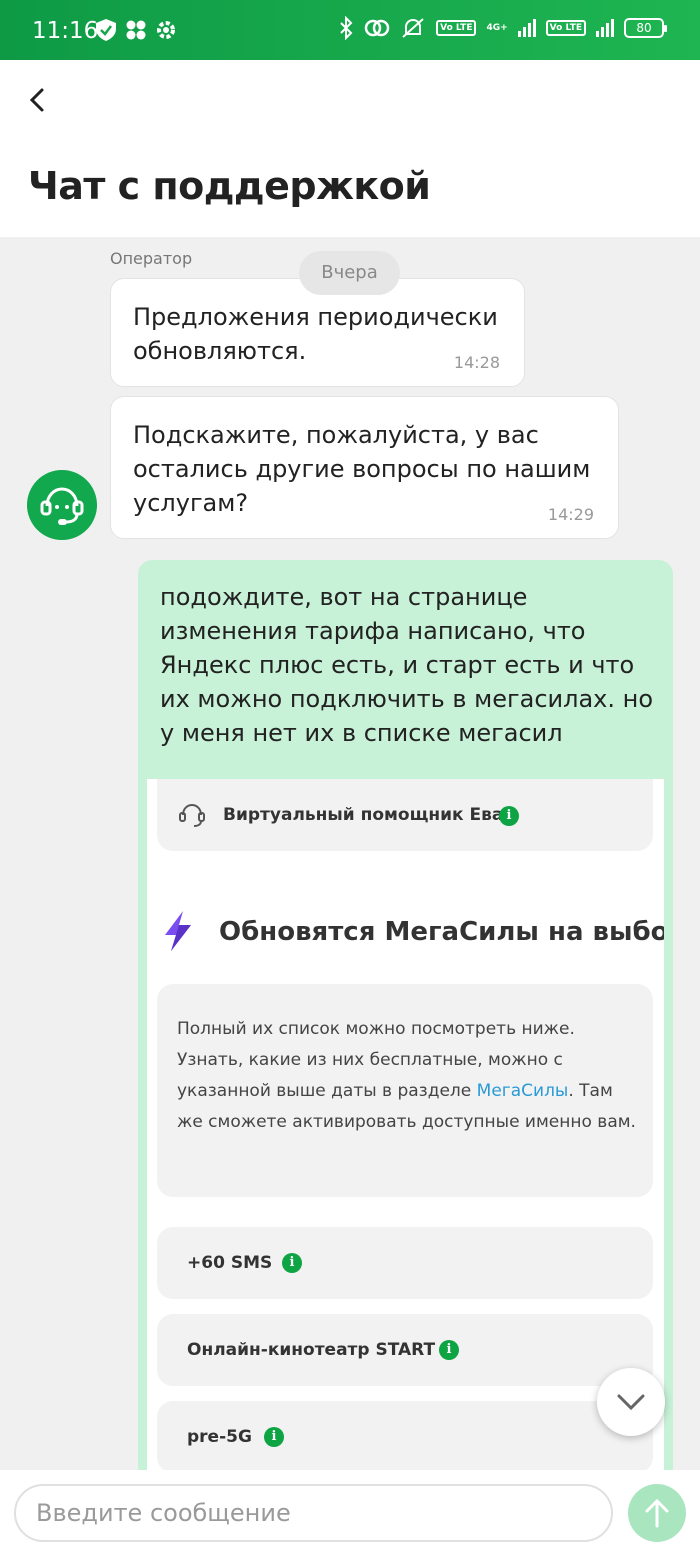 The height and width of the screenshot is (1556, 700). I want to click on header: Чат с поддержкой, so click(350, 148).